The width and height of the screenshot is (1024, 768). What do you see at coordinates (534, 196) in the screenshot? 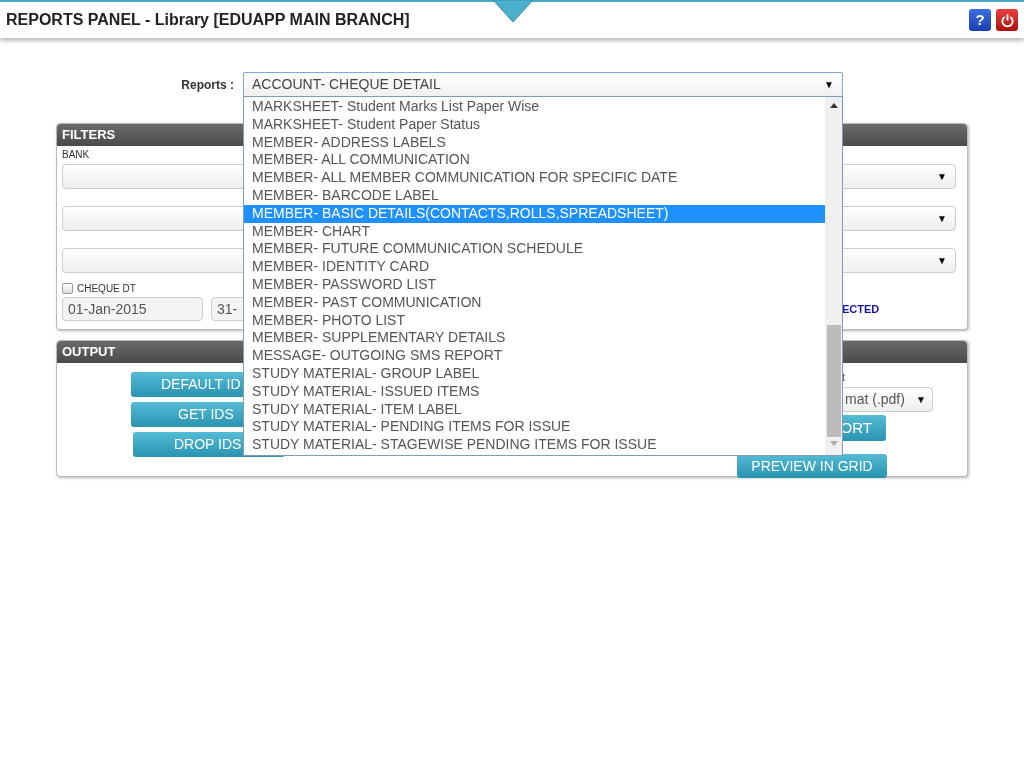
I see `dropdown-option: MEMBER- BARCODE LABEL` at bounding box center [534, 196].